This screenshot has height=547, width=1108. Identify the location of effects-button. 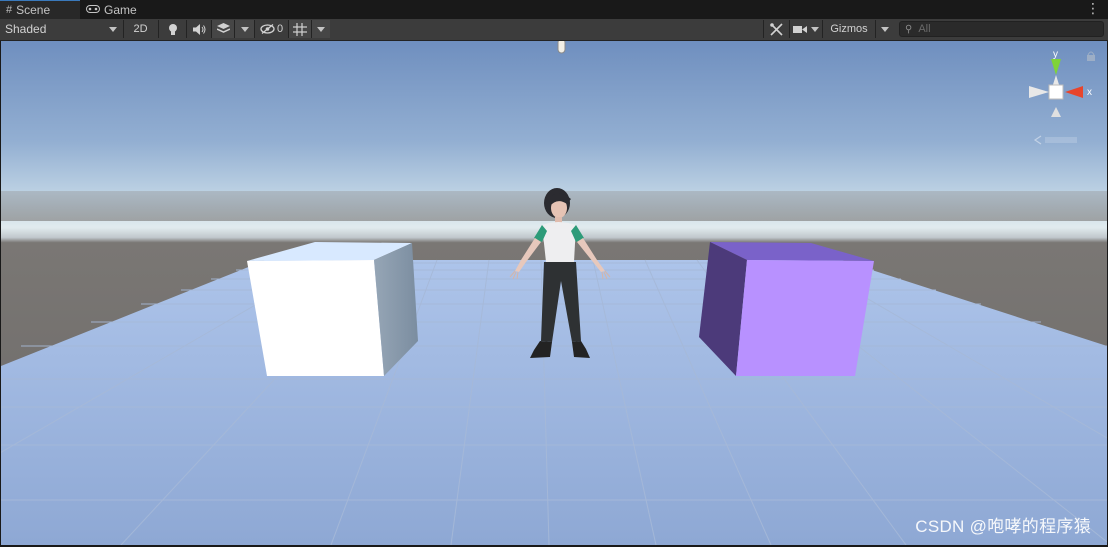
(222, 29).